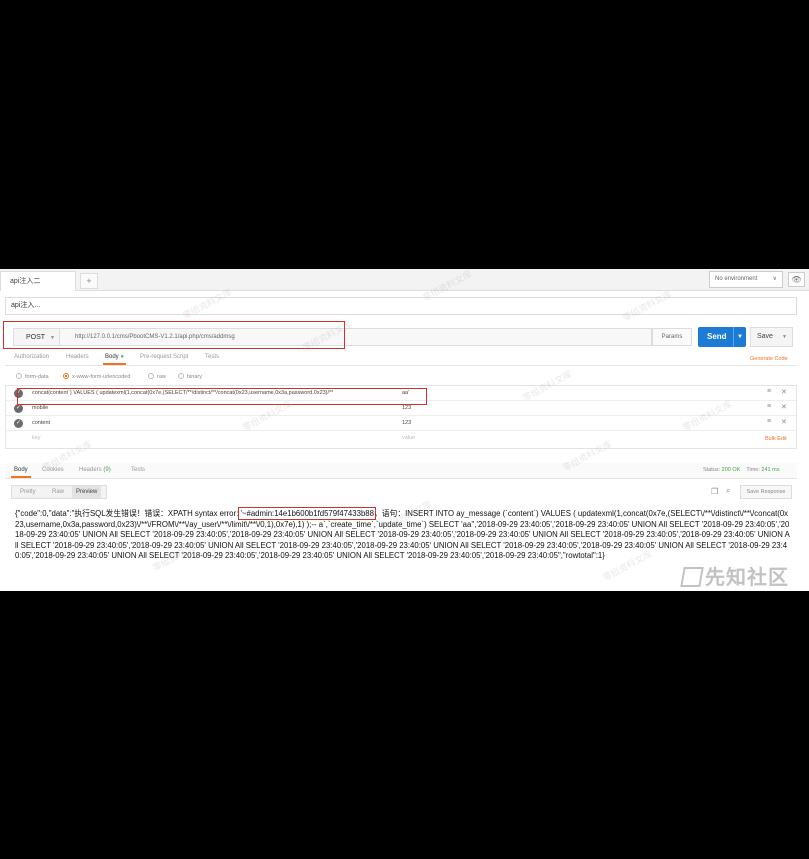 This screenshot has height=859, width=809. I want to click on param-highlight-box, so click(222, 396).